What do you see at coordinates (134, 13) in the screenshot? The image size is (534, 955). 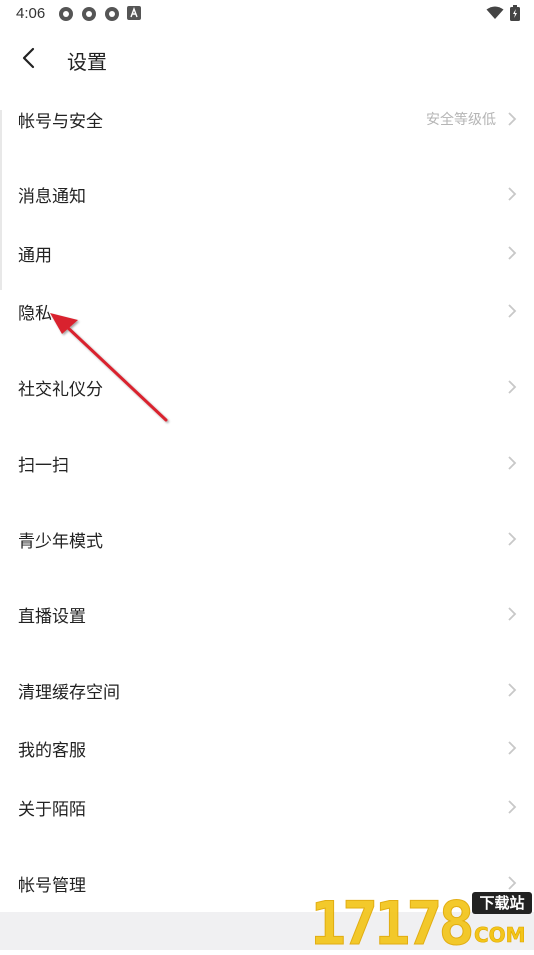 I see `font-a-icon` at bounding box center [134, 13].